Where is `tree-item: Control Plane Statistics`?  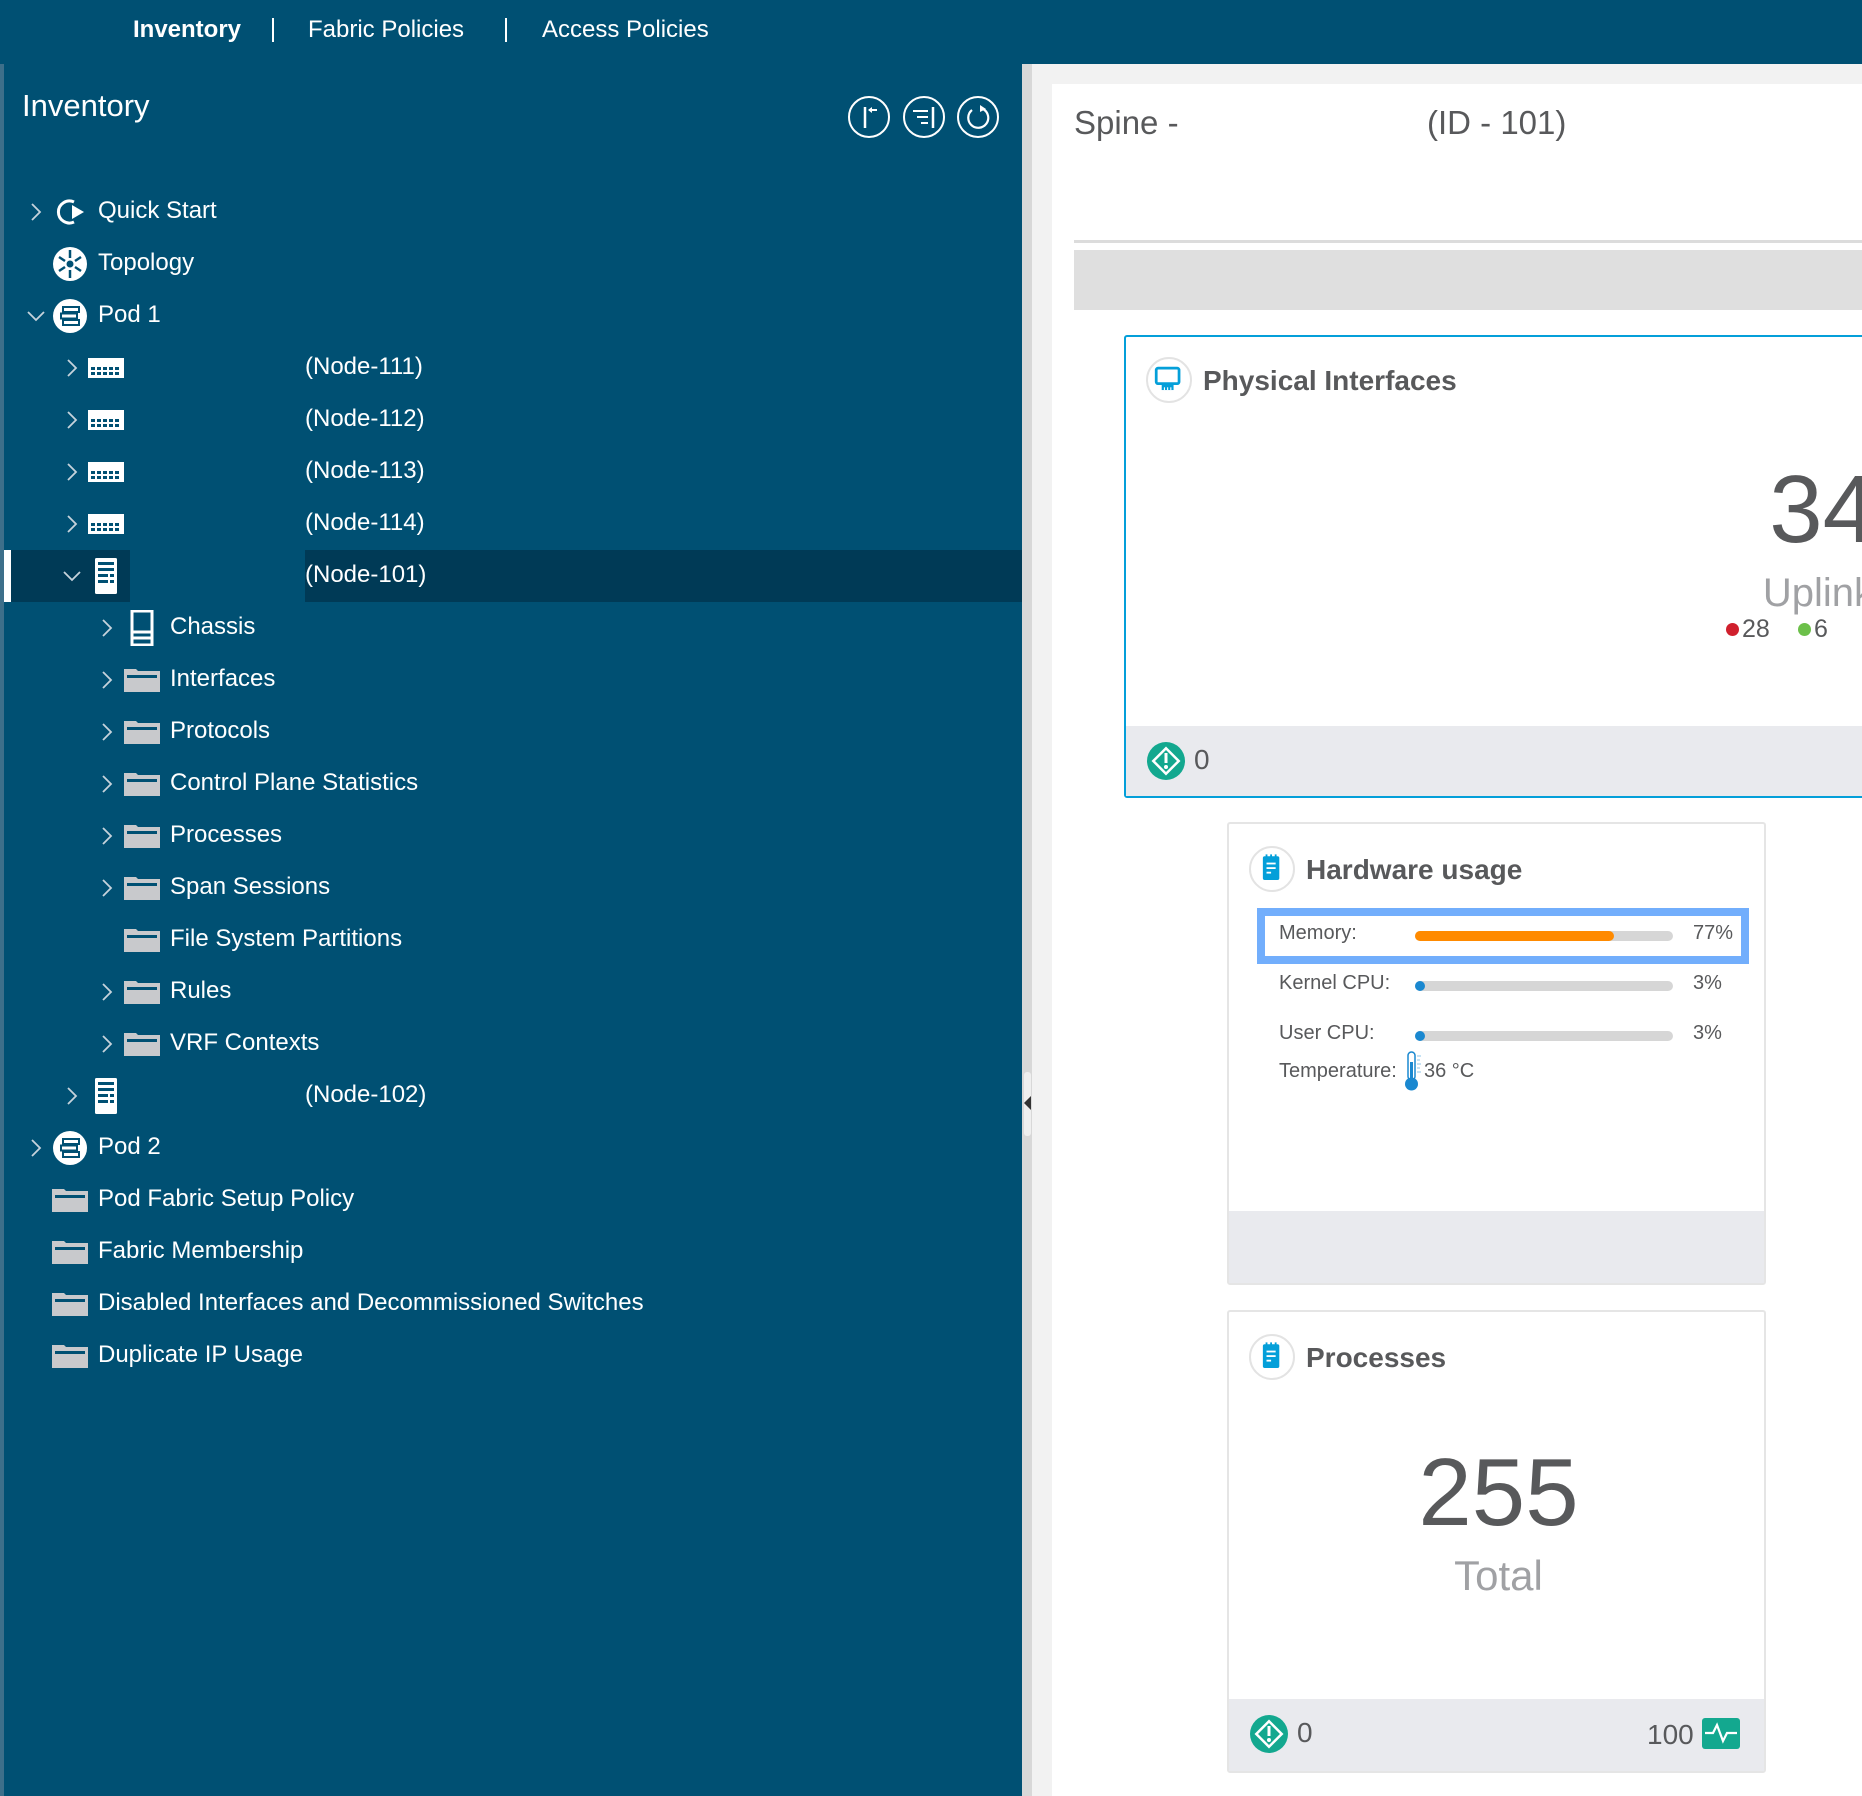 tree-item: Control Plane Statistics is located at coordinates (513, 784).